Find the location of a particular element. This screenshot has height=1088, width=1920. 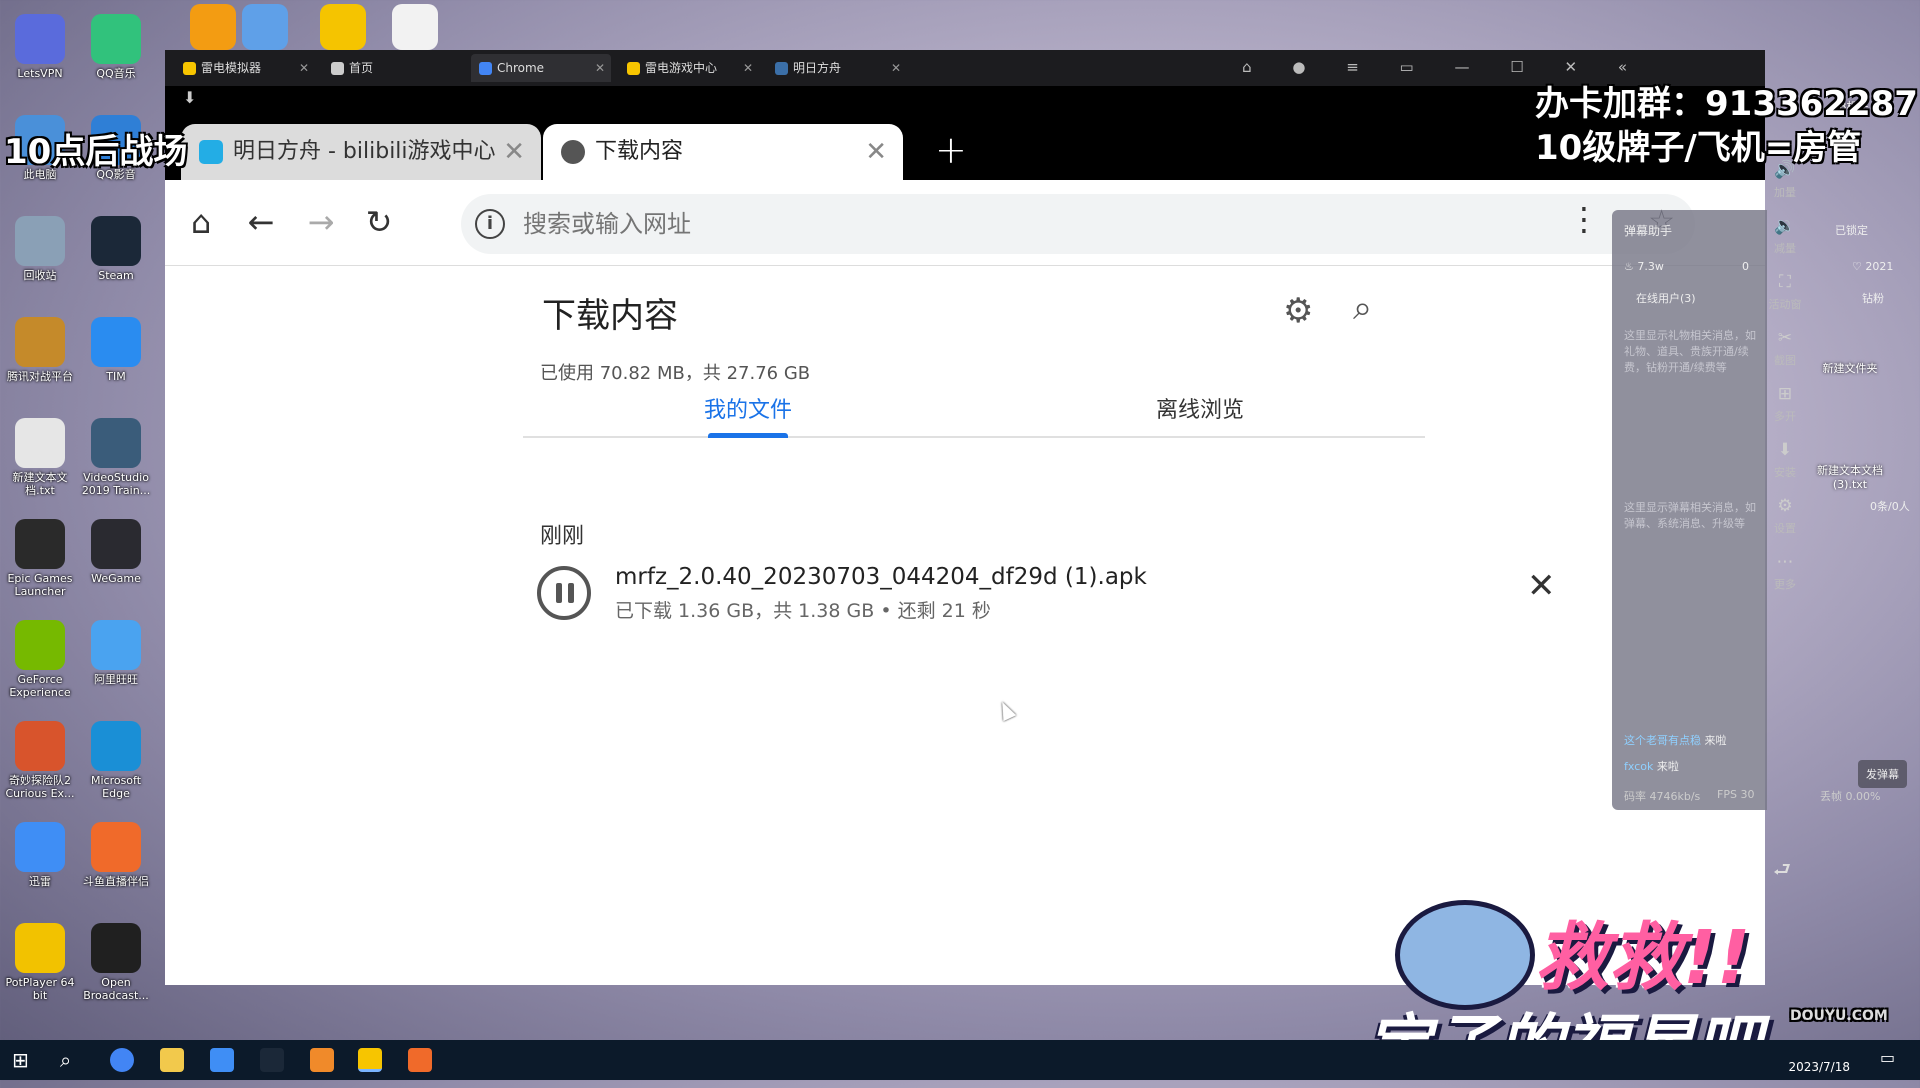

send-danmaku-button: 发弹幕 is located at coordinates (1882, 774).